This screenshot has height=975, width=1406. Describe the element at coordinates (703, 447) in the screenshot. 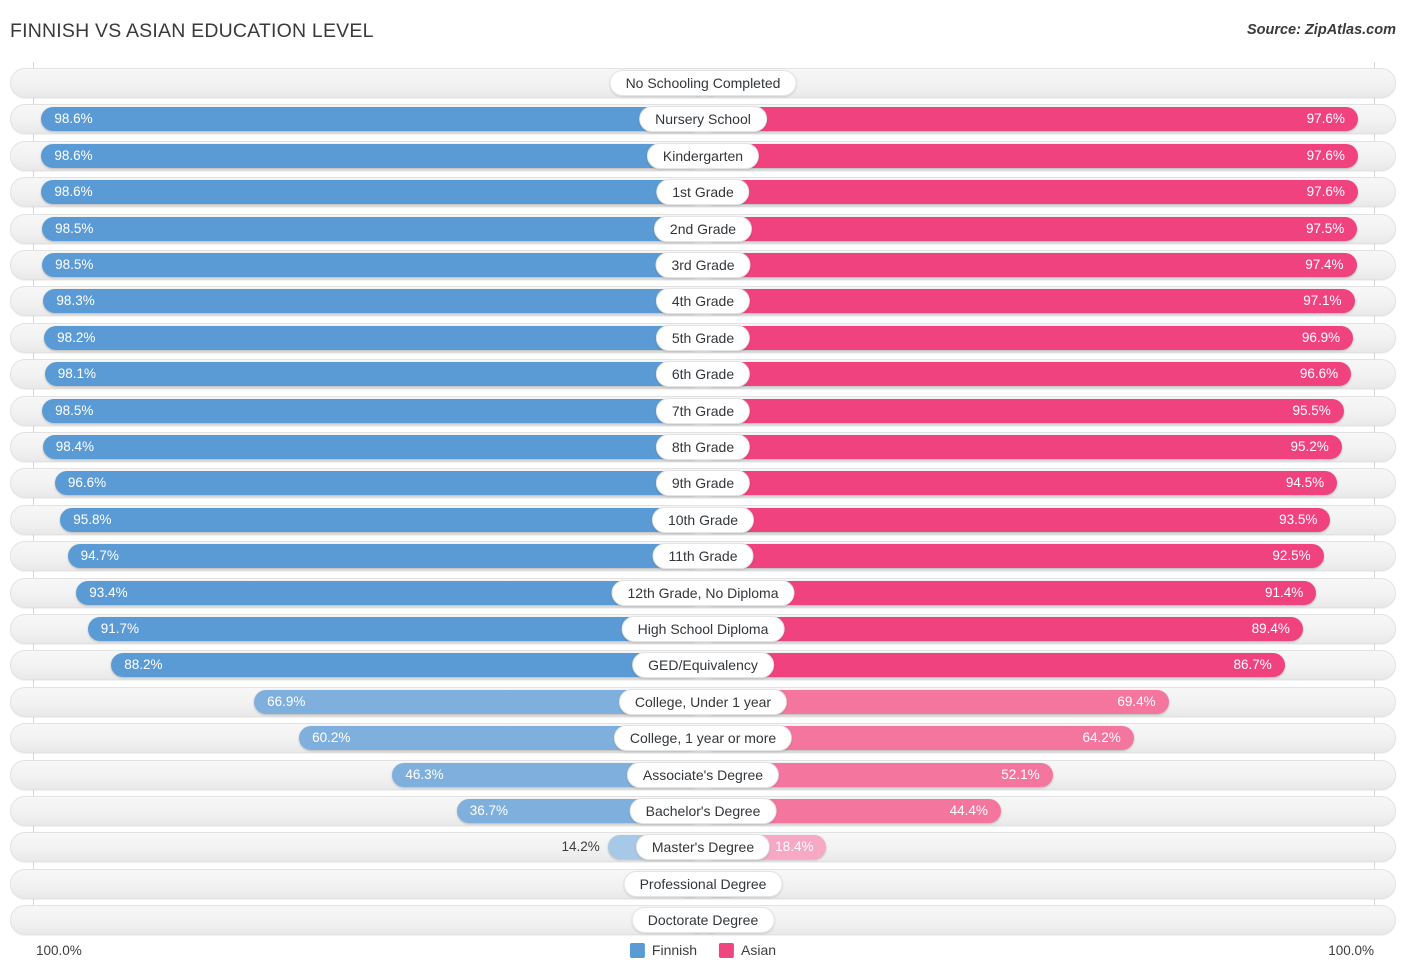

I see `category-label: 8th Grade` at that location.